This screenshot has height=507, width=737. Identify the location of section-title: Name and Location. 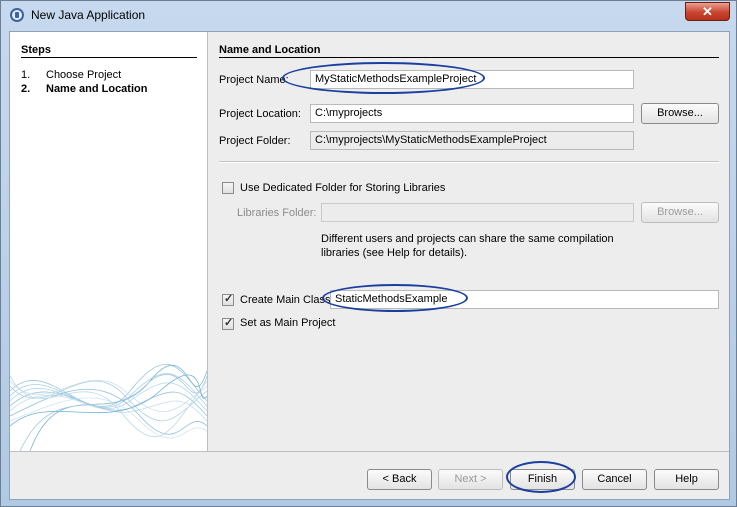
(270, 50).